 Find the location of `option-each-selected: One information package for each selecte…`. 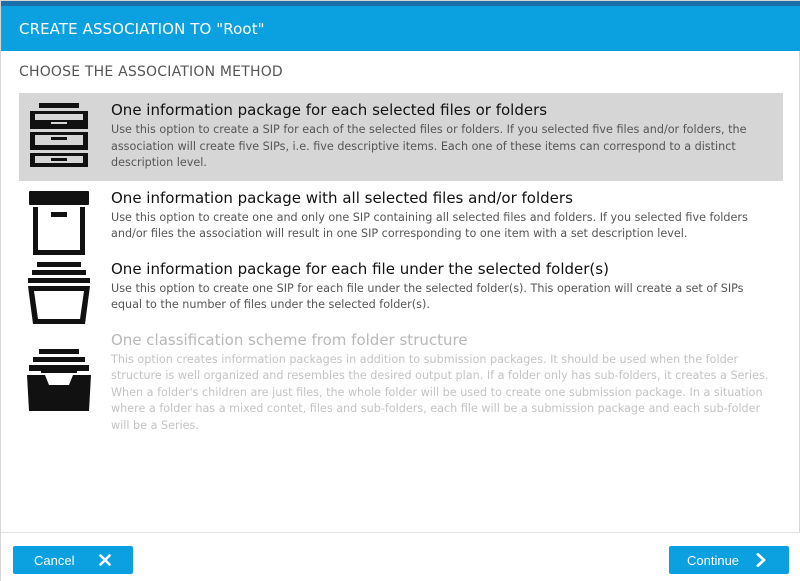

option-each-selected: One information package for each selecte… is located at coordinates (401, 137).